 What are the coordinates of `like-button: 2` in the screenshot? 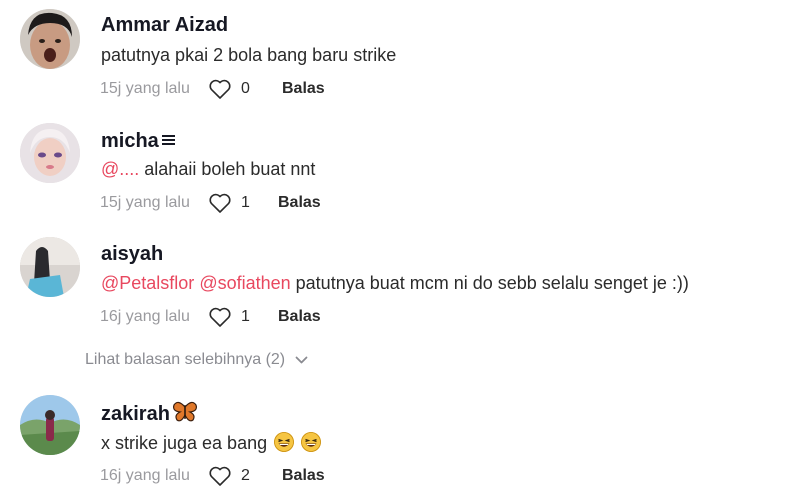 It's located at (239, 476).